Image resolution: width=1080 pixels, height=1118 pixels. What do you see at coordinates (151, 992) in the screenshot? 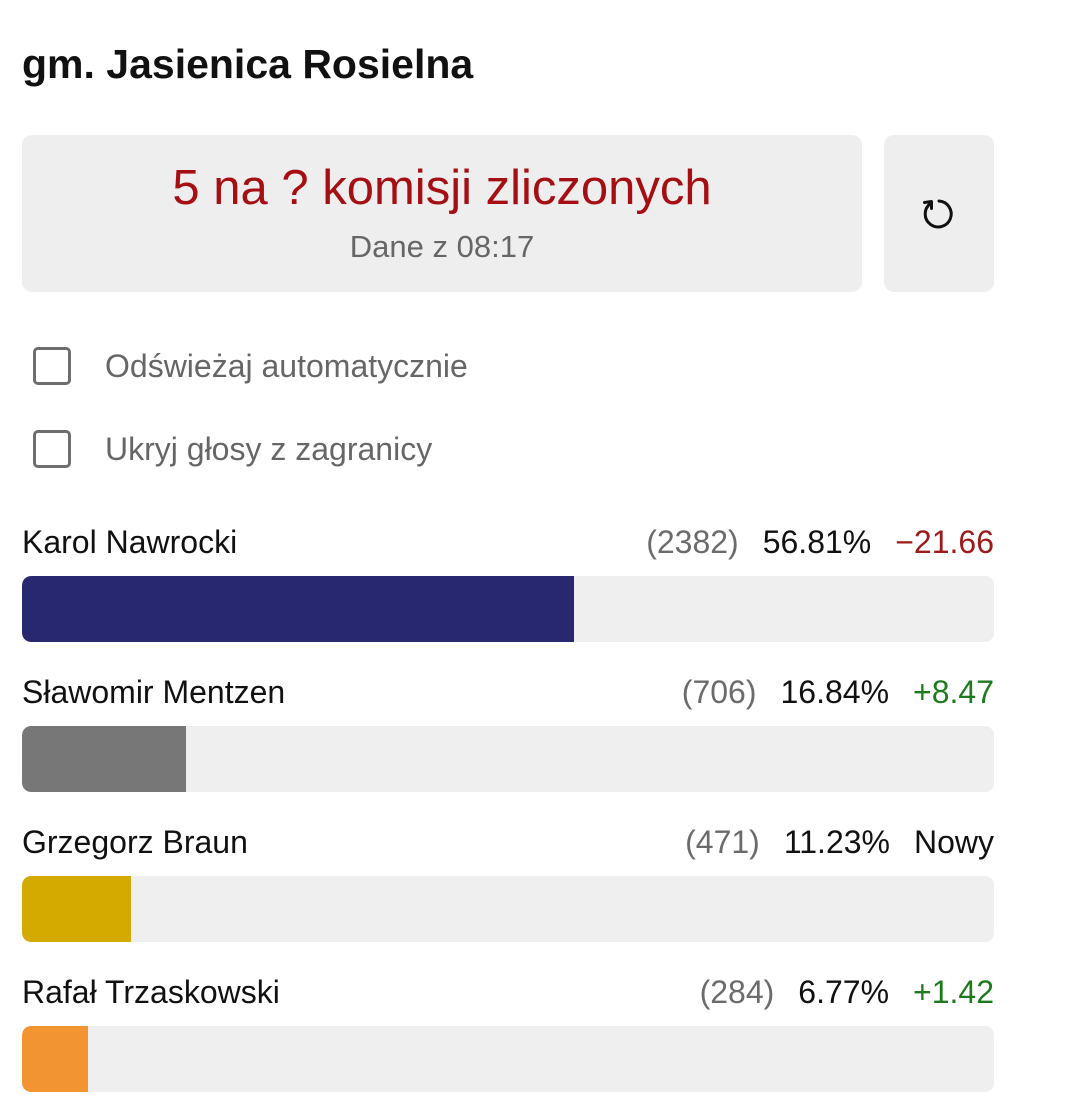
I see `candidate-name: Rafał Trzaskowski` at bounding box center [151, 992].